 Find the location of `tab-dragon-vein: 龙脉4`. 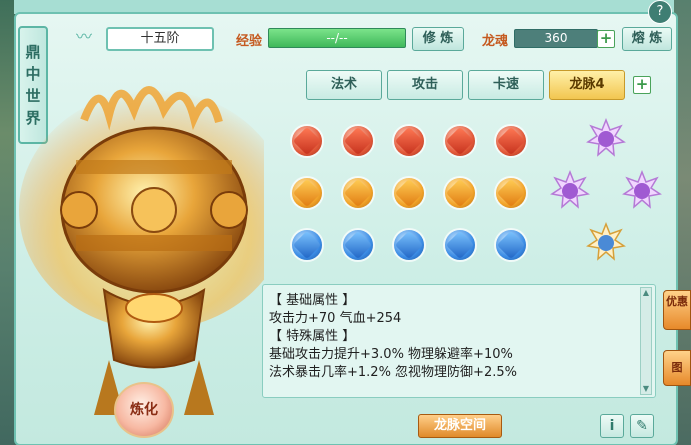

tab-dragon-vein: 龙脉4 is located at coordinates (587, 85).